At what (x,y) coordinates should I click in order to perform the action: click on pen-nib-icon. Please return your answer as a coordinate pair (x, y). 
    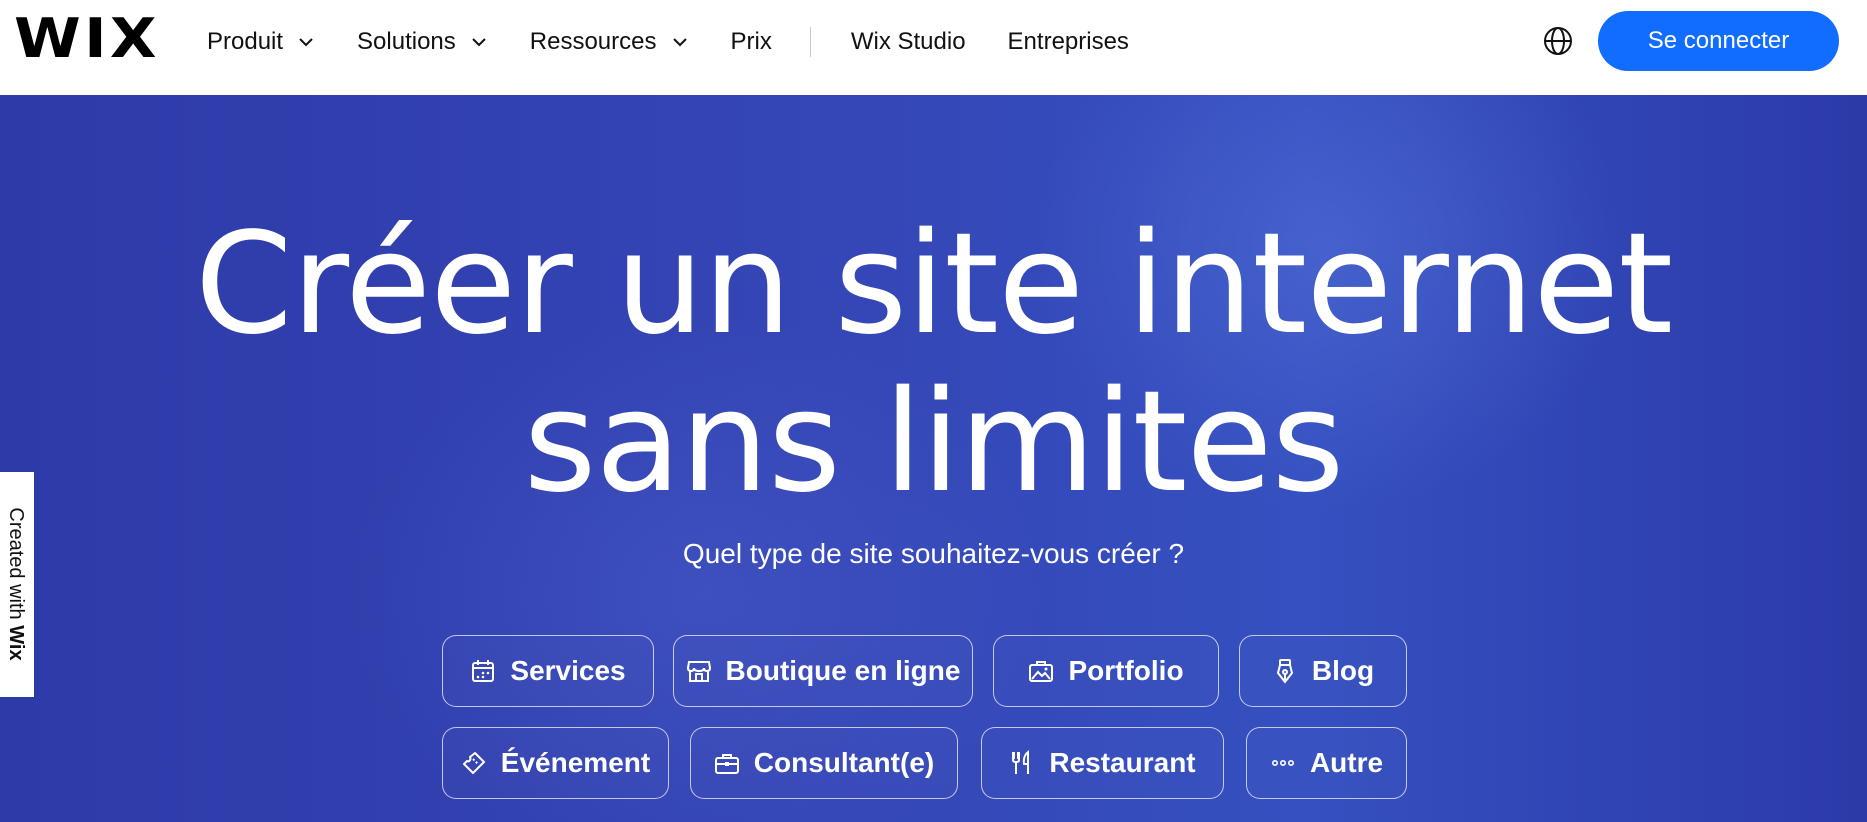
    Looking at the image, I should click on (1284, 671).